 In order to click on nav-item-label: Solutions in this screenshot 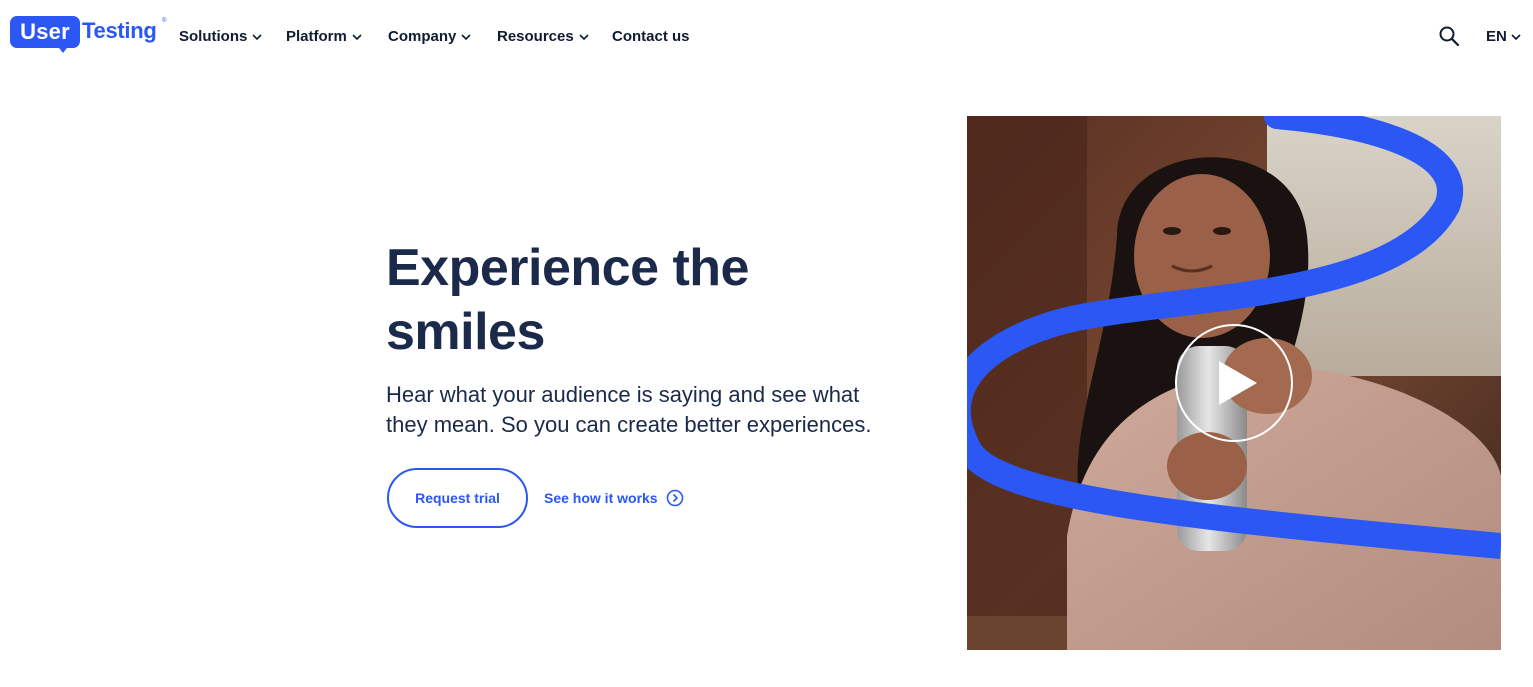, I will do `click(213, 36)`.